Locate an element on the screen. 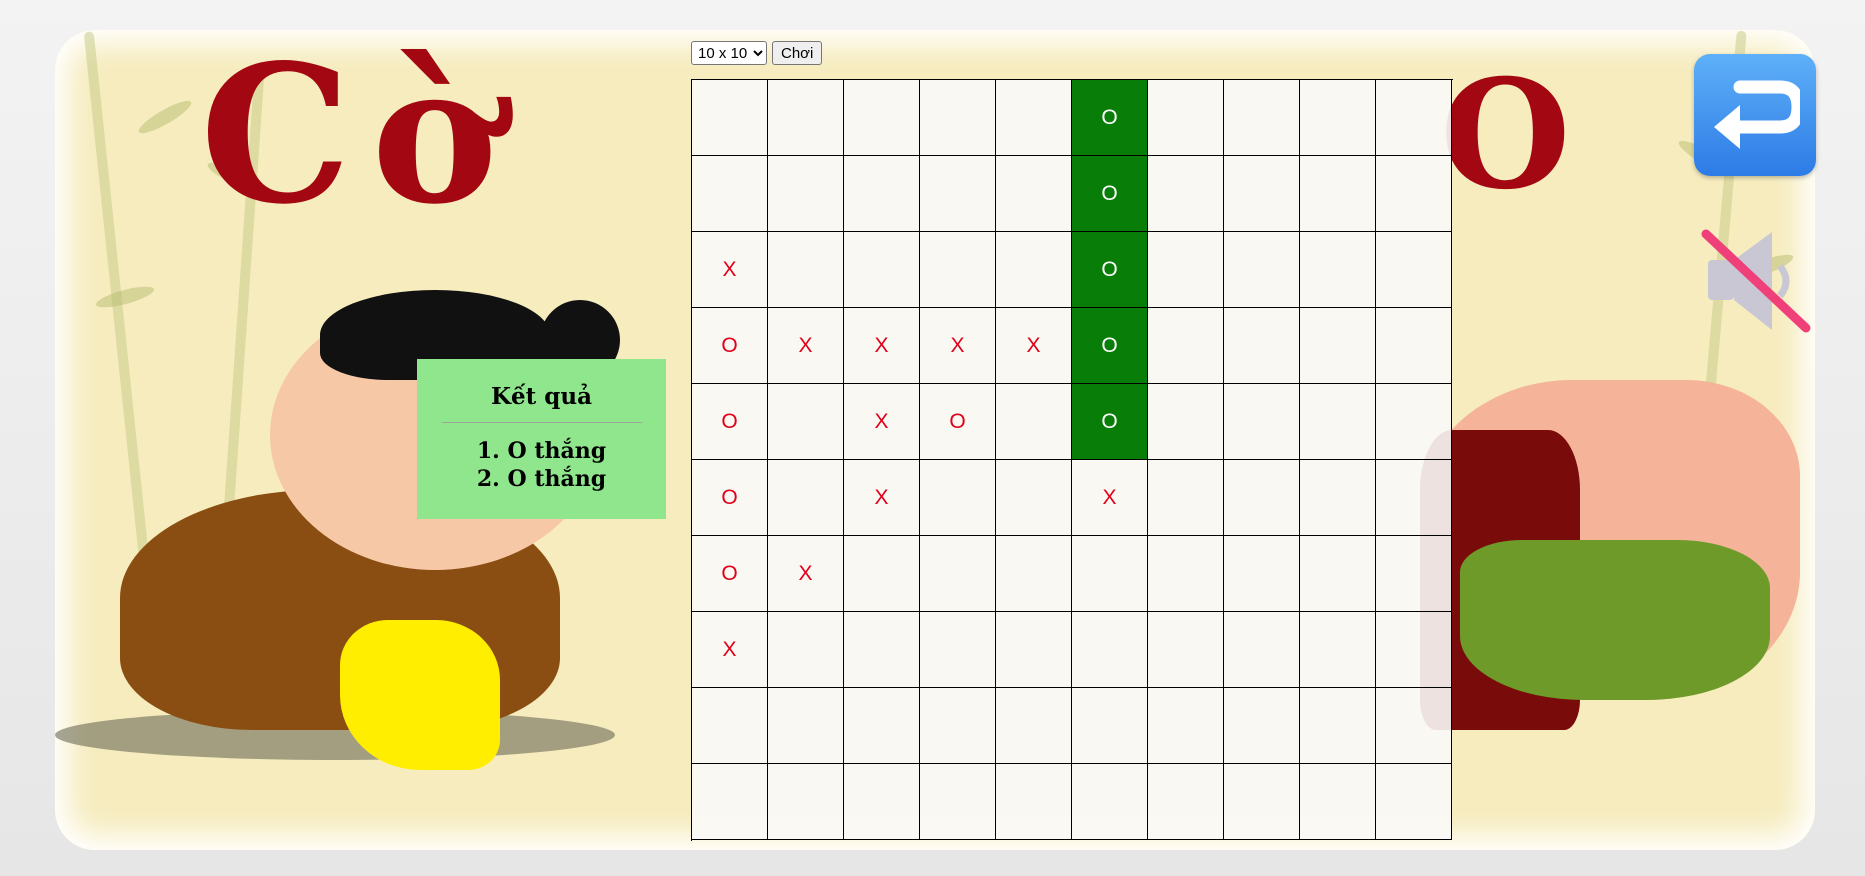 Image resolution: width=1865 pixels, height=876 pixels. play-button: Chơi is located at coordinates (797, 53).